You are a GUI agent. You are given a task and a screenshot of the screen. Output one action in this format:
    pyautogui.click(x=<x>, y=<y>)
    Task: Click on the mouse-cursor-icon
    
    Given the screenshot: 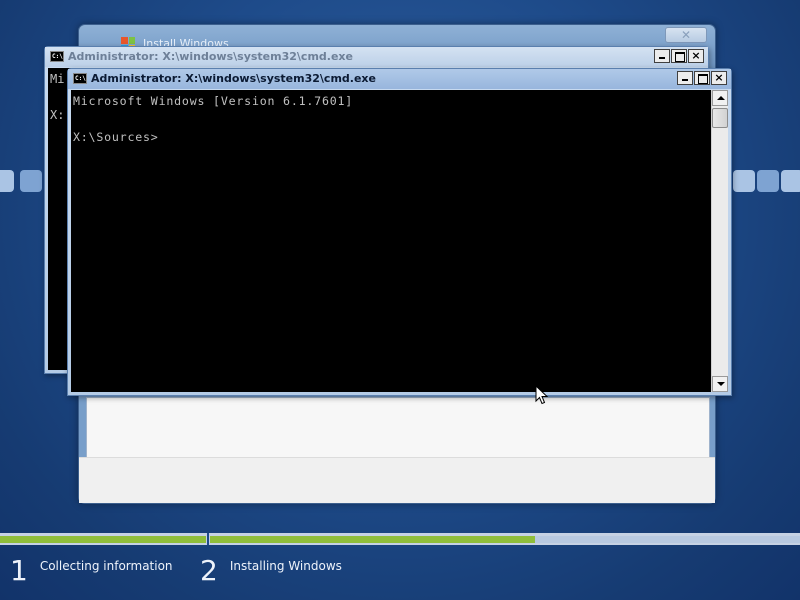 What is the action you would take?
    pyautogui.click(x=542, y=395)
    